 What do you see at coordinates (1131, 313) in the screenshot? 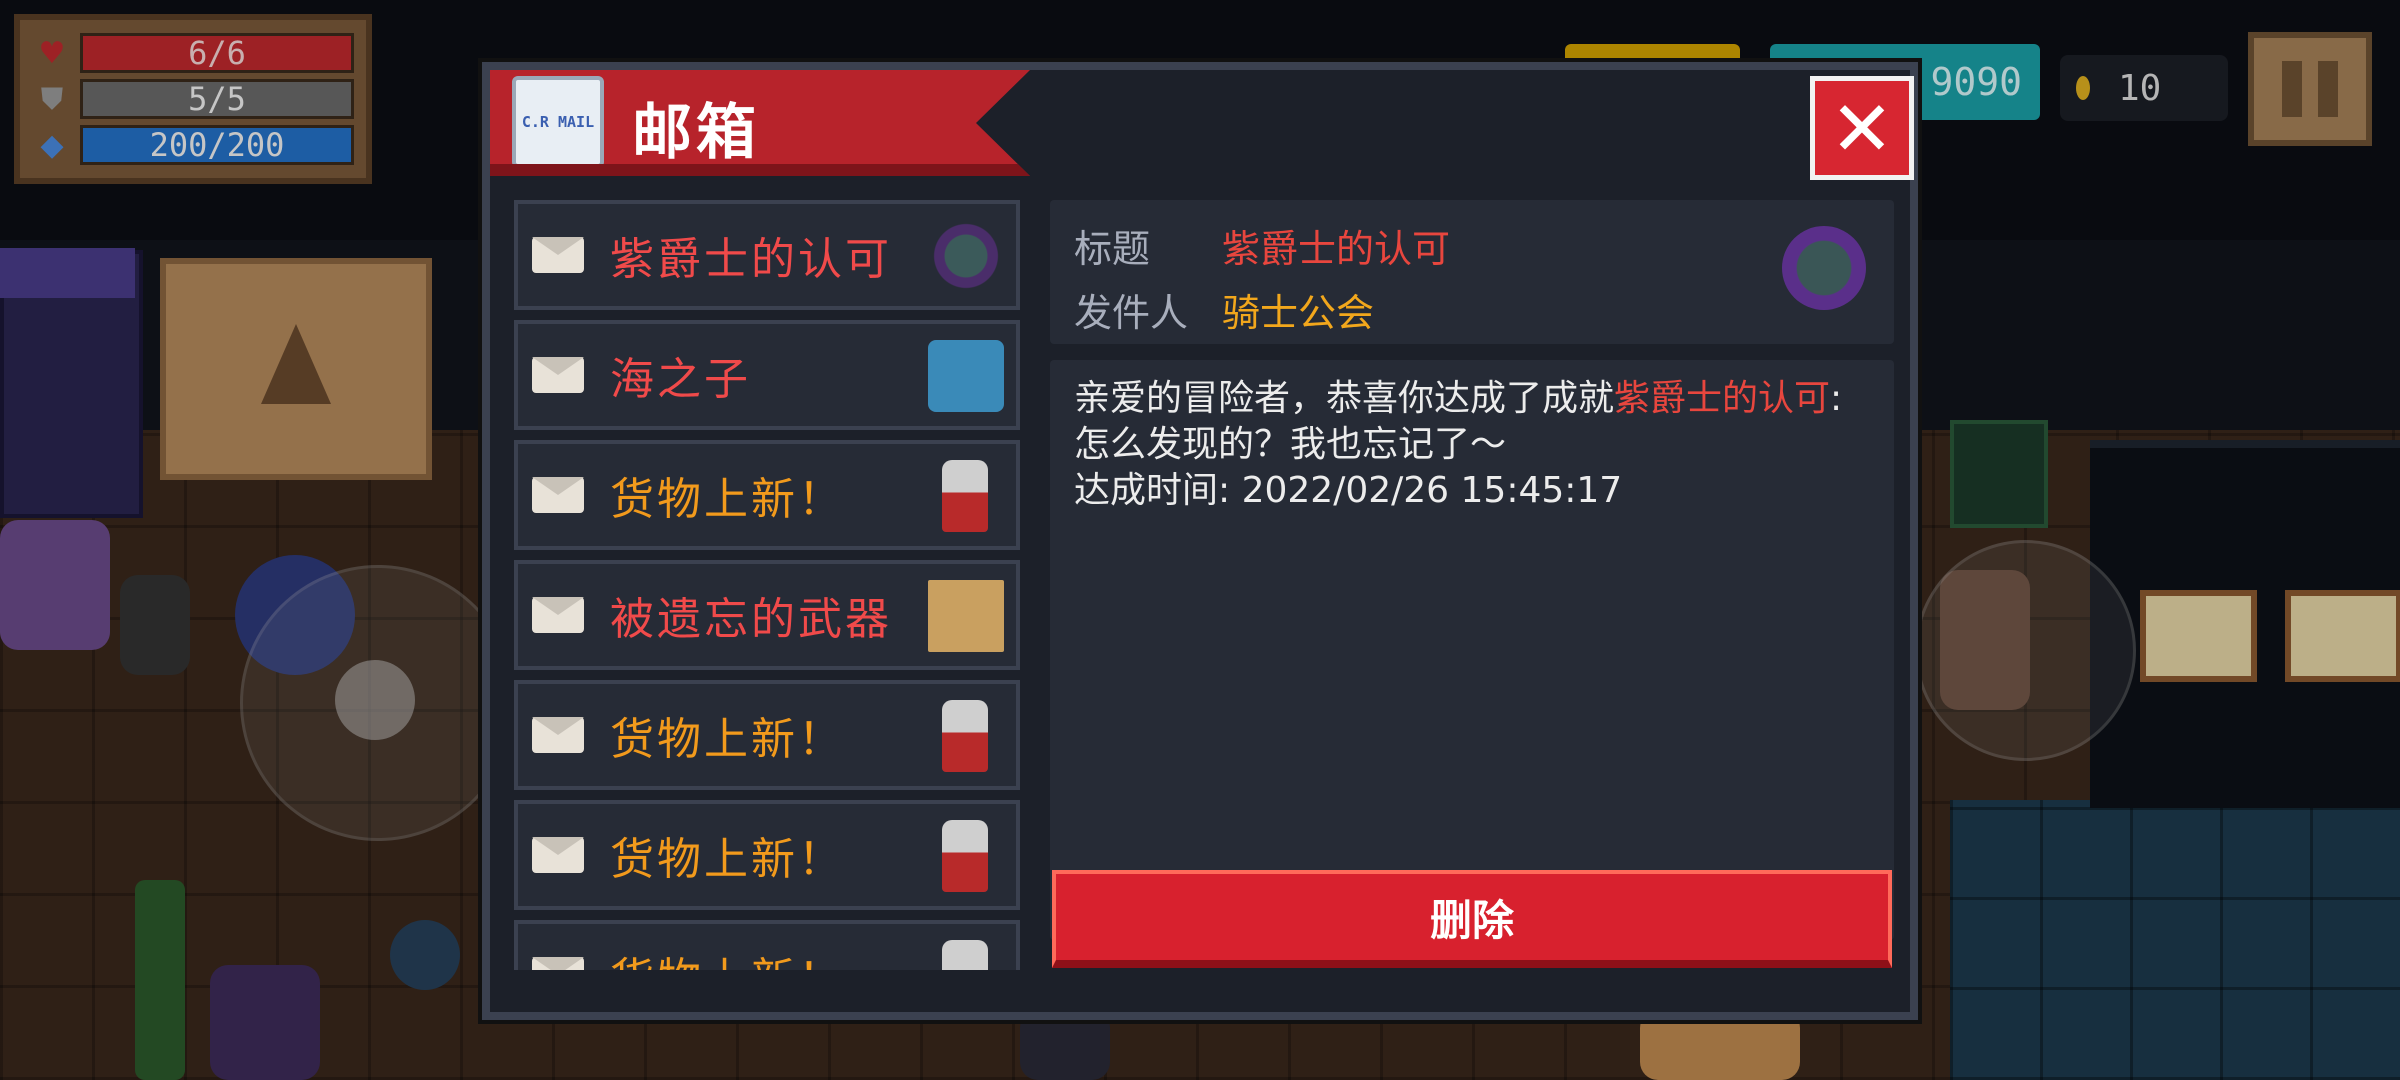
I see `sender-label: 发件人` at bounding box center [1131, 313].